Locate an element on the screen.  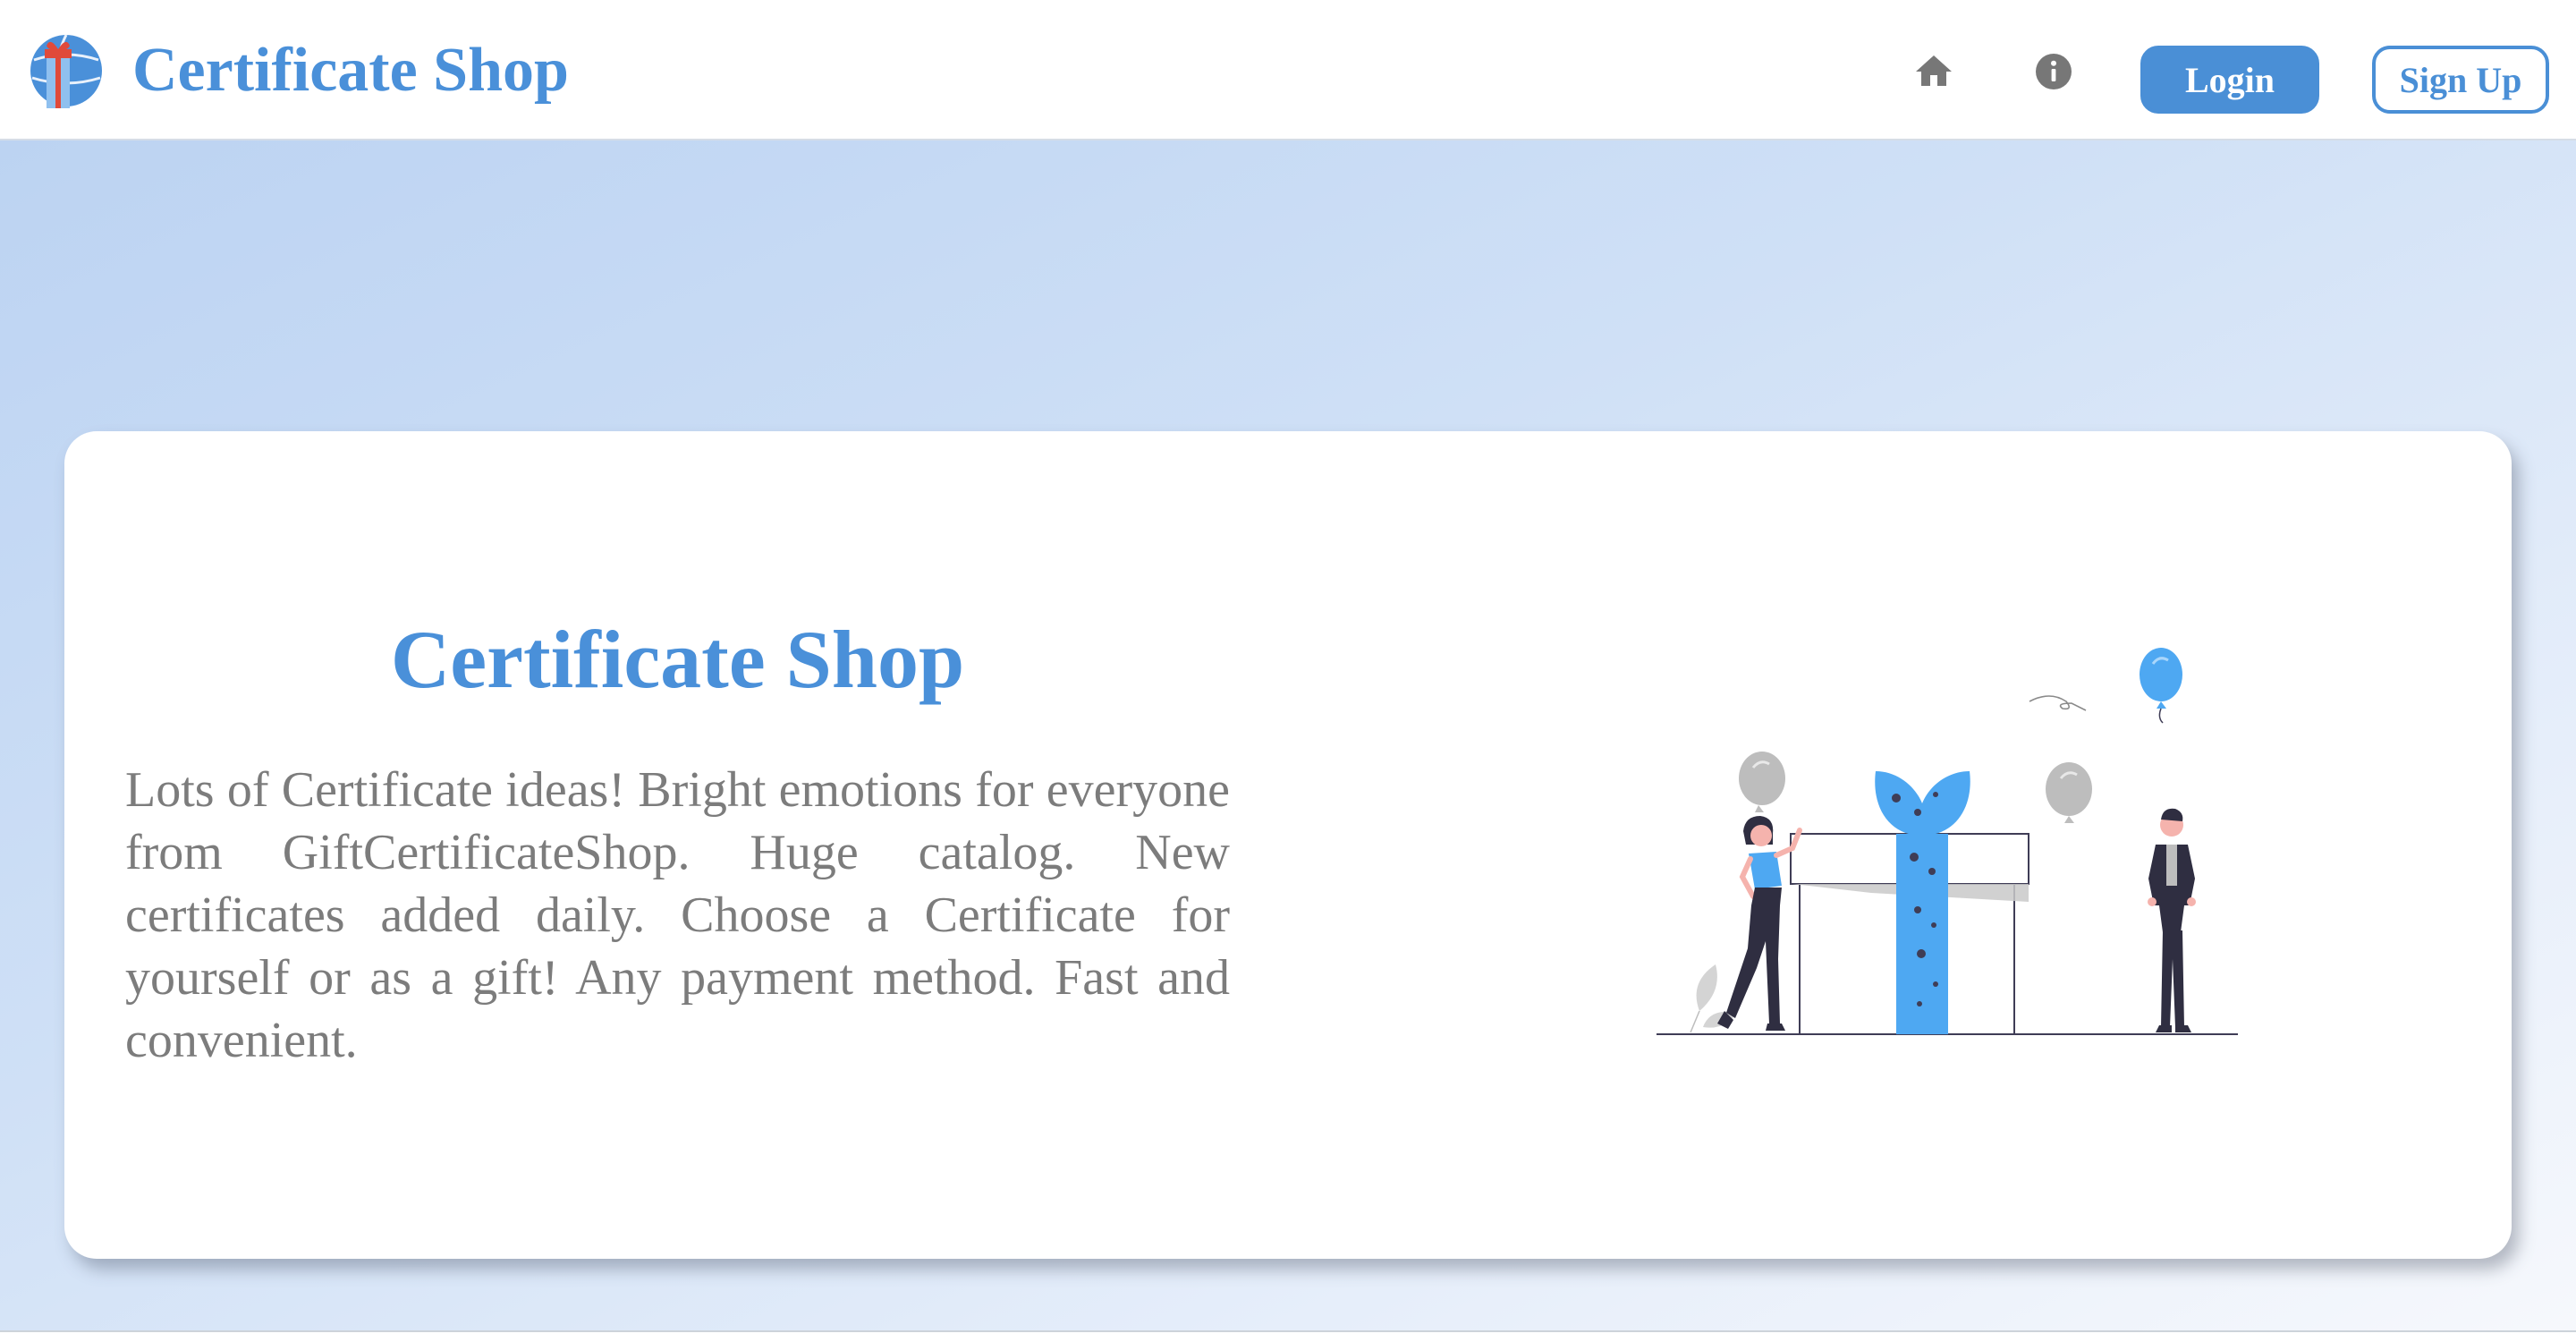
people-with-gift-box-illustration is located at coordinates (1947, 842).